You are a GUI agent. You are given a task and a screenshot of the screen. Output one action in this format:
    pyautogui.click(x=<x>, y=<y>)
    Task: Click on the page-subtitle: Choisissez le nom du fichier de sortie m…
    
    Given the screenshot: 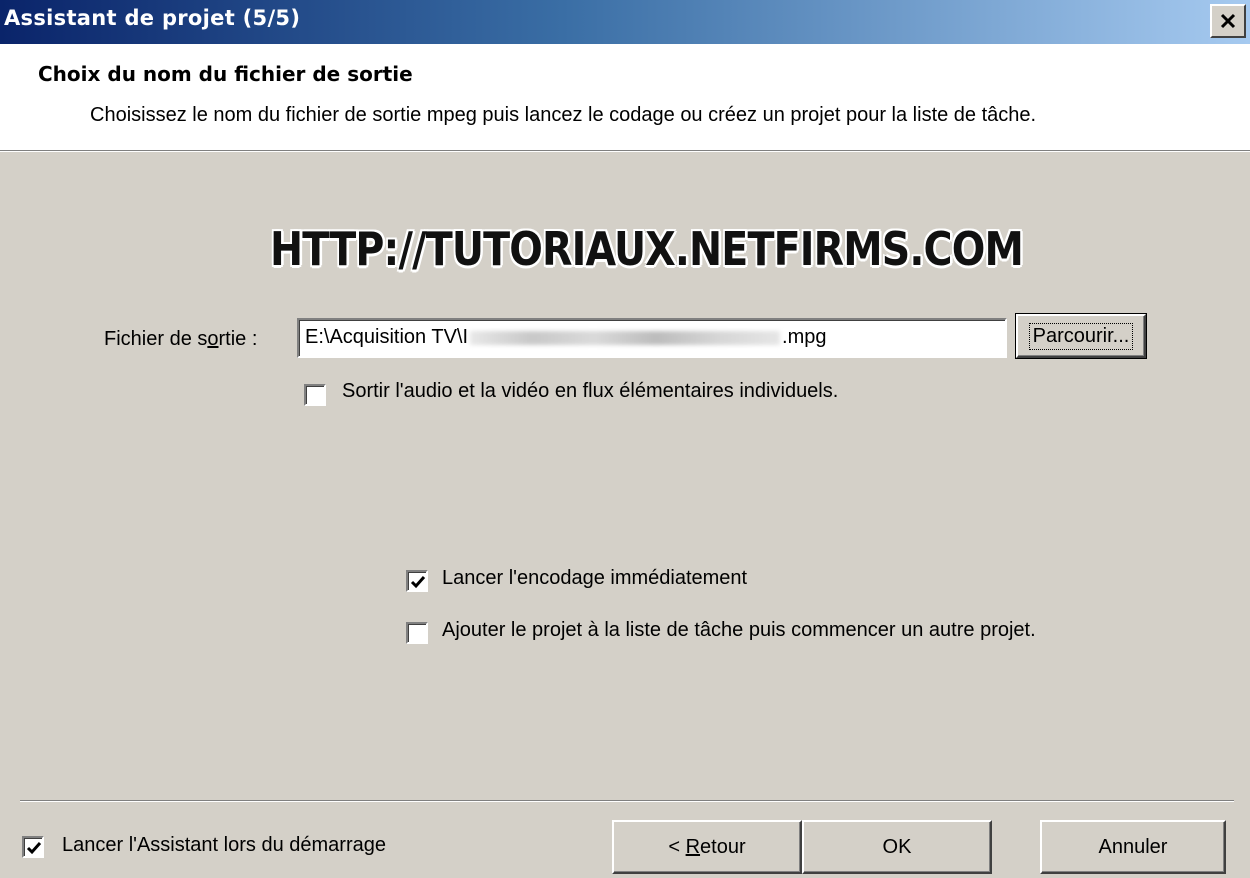 What is the action you would take?
    pyautogui.click(x=563, y=115)
    